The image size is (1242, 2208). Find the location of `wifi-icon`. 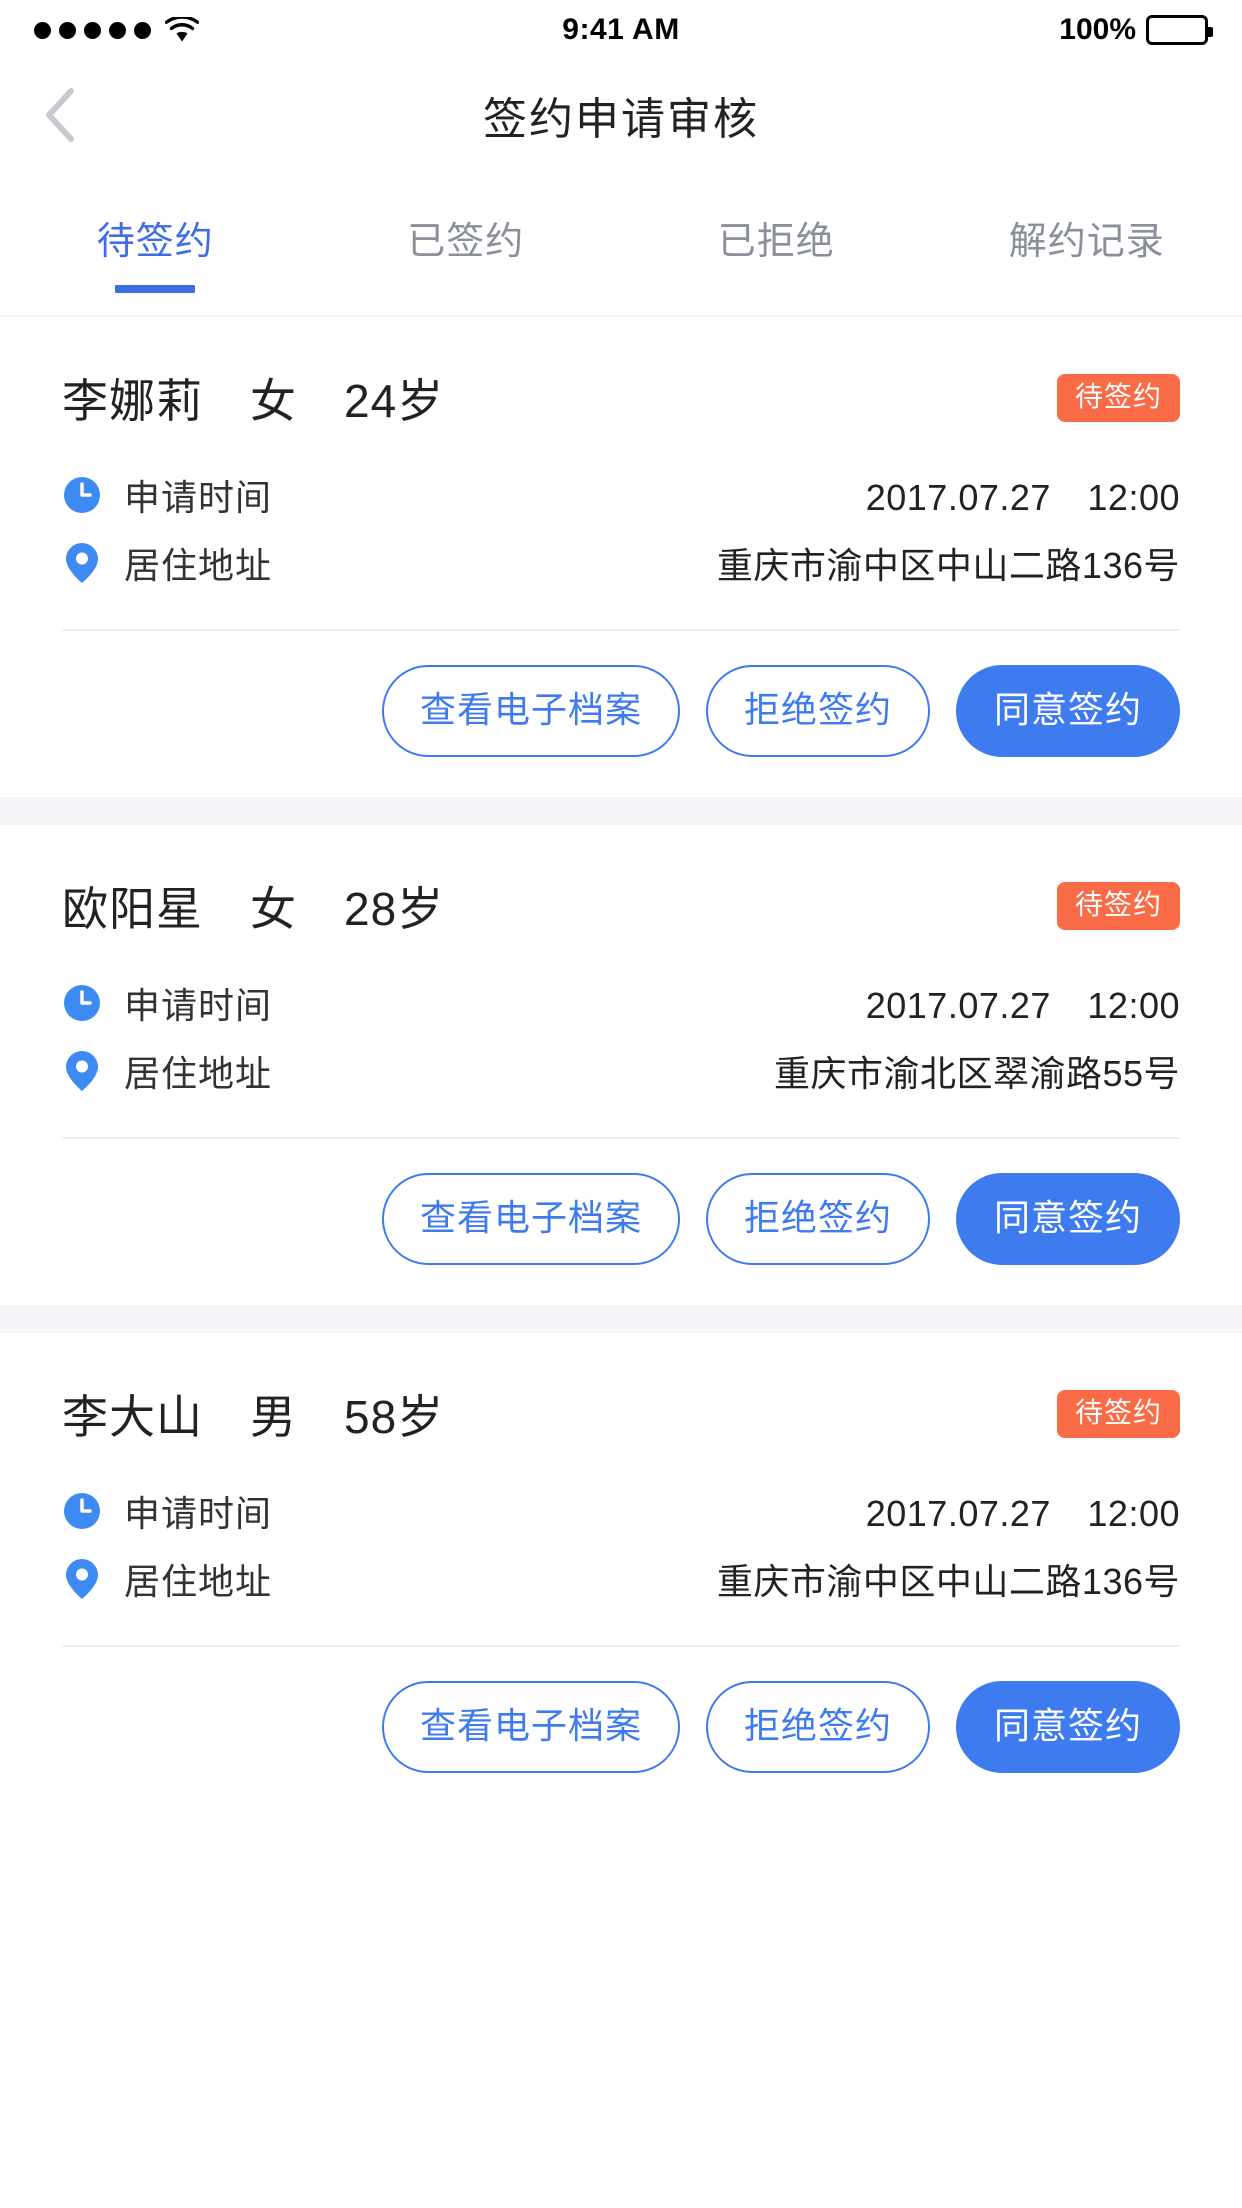

wifi-icon is located at coordinates (182, 30).